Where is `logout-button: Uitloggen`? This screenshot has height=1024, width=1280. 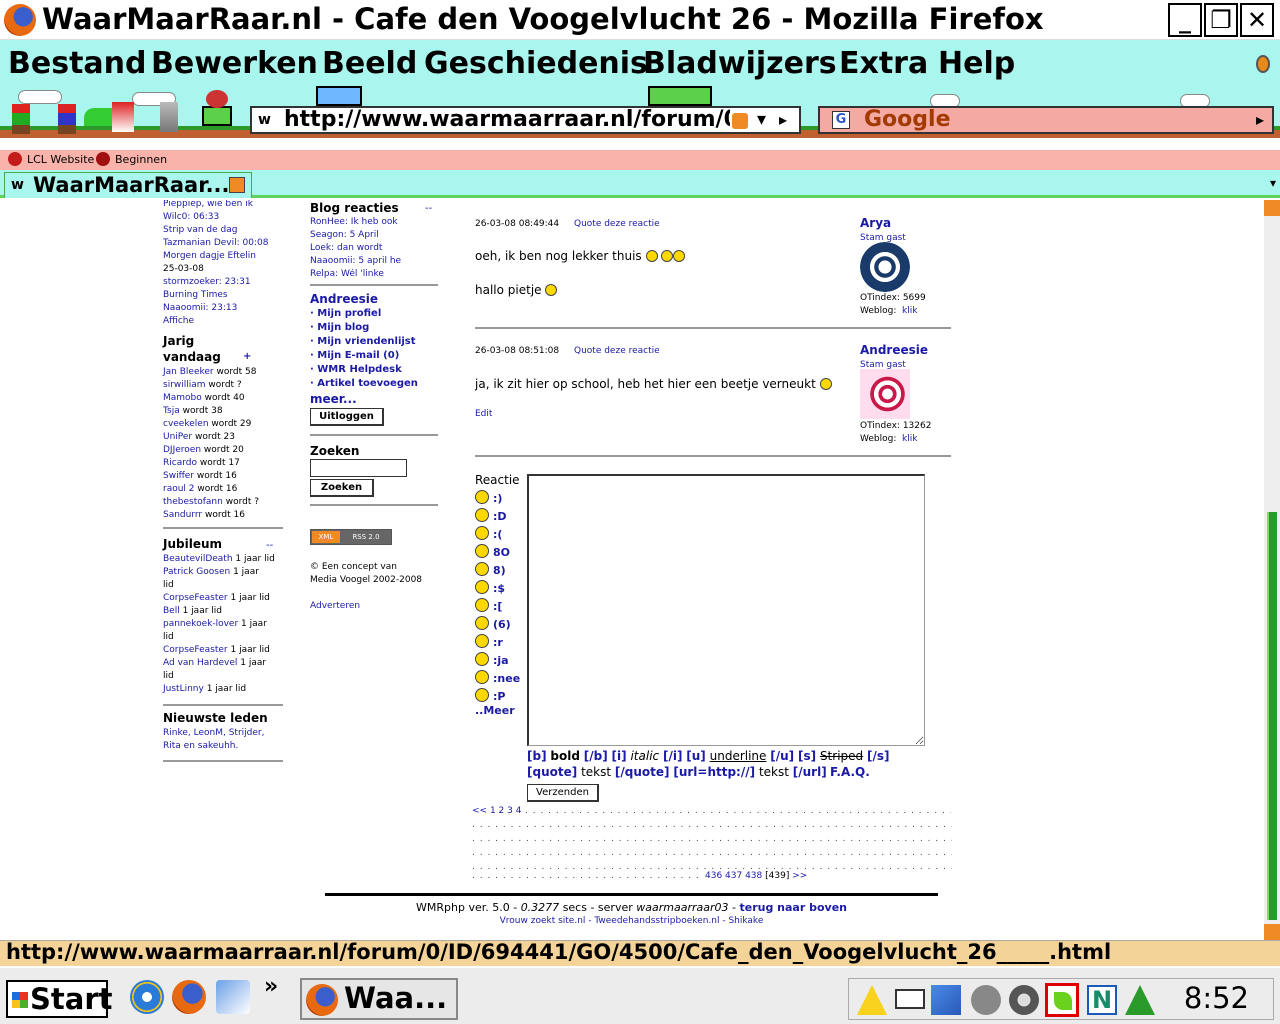 logout-button: Uitloggen is located at coordinates (347, 417).